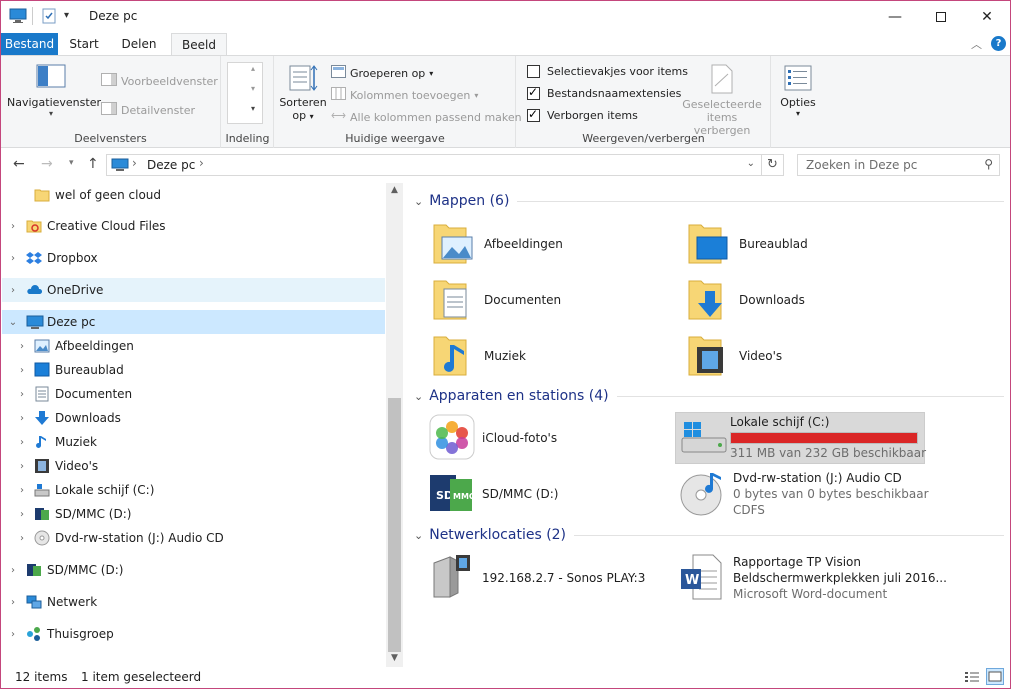 The width and height of the screenshot is (1011, 689). What do you see at coordinates (988, 164) in the screenshot?
I see `search-icon: ⚲` at bounding box center [988, 164].